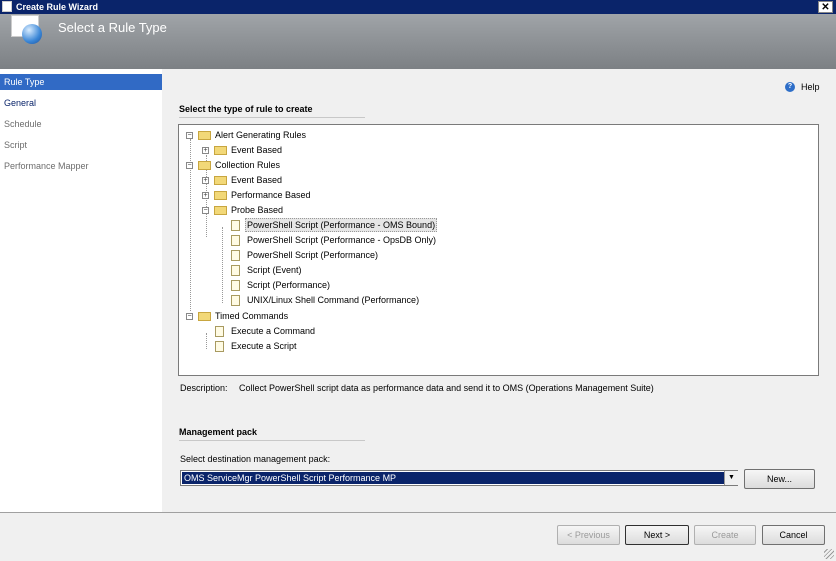 This screenshot has height=561, width=836. Describe the element at coordinates (204, 388) in the screenshot. I see `description-label: Description:` at that location.